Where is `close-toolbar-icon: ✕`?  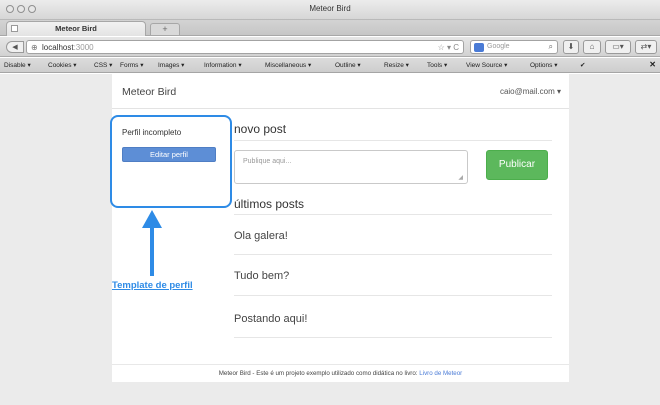 close-toolbar-icon: ✕ is located at coordinates (652, 64).